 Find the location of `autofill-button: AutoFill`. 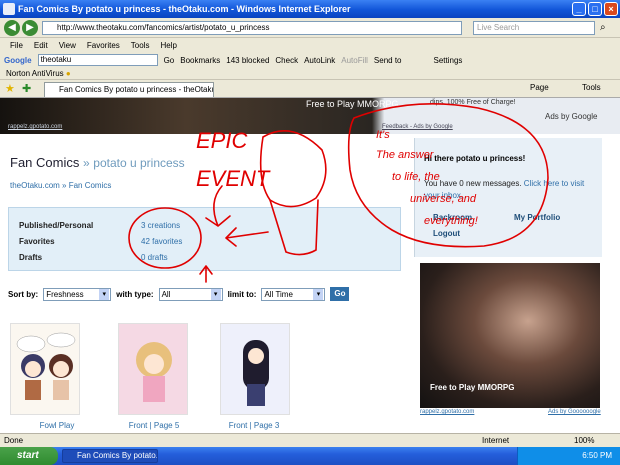

autofill-button: AutoFill is located at coordinates (354, 60).